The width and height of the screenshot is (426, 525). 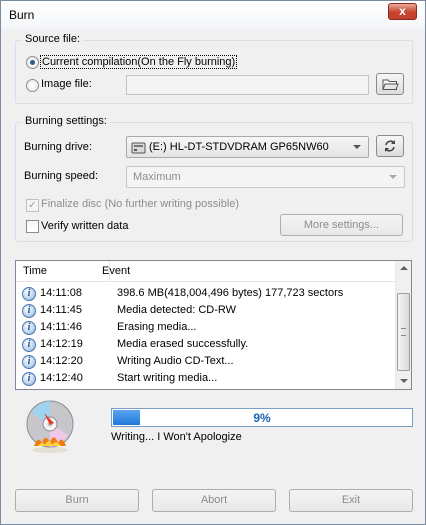 I want to click on abort-button: Abort, so click(x=214, y=500).